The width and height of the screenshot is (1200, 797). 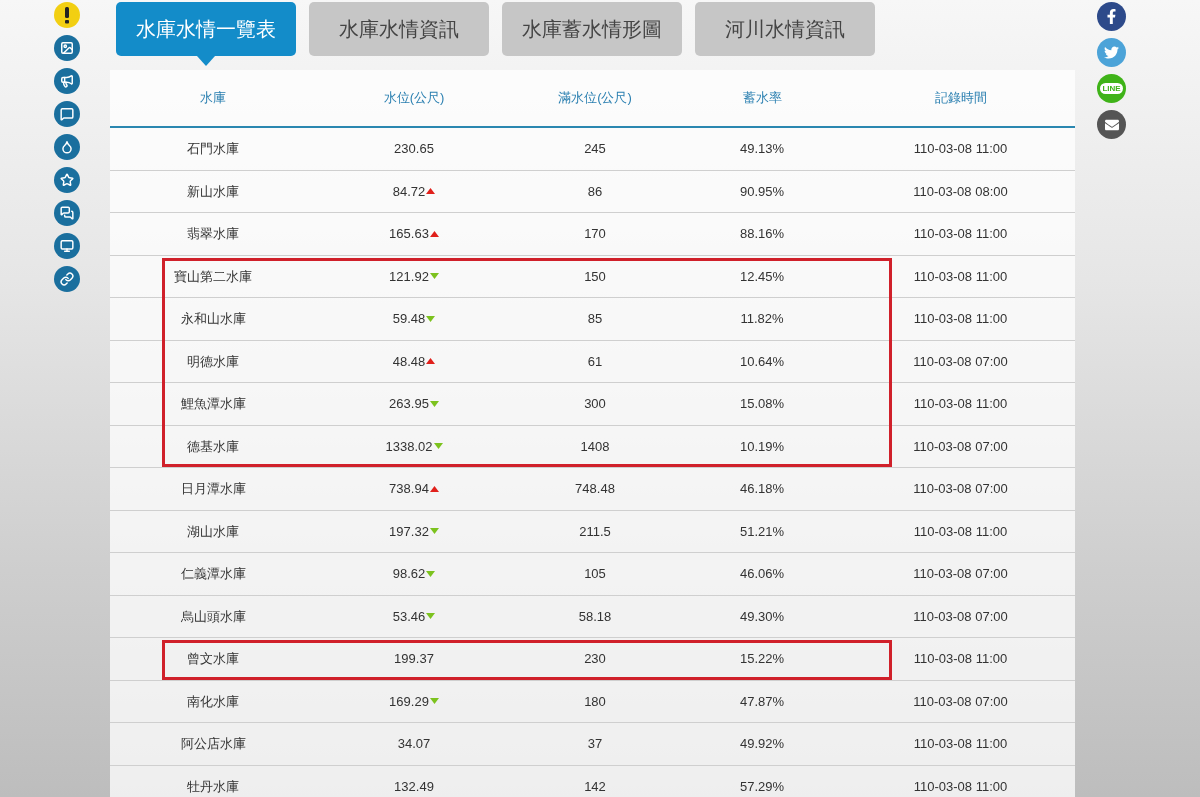 I want to click on table-cell-text: 11.82%, so click(x=762, y=319).